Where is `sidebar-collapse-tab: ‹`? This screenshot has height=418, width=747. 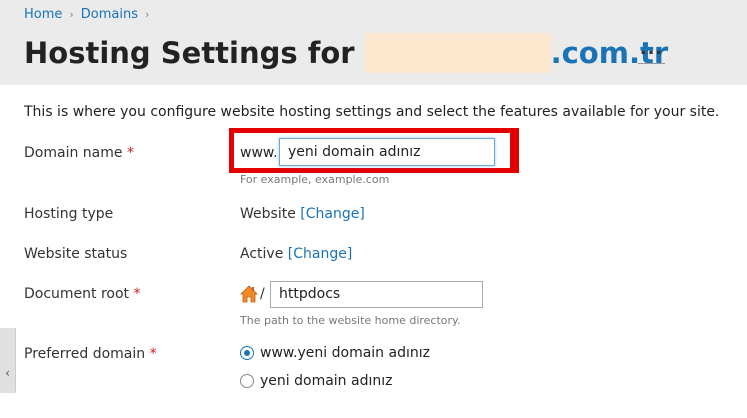 sidebar-collapse-tab: ‹ is located at coordinates (8, 360).